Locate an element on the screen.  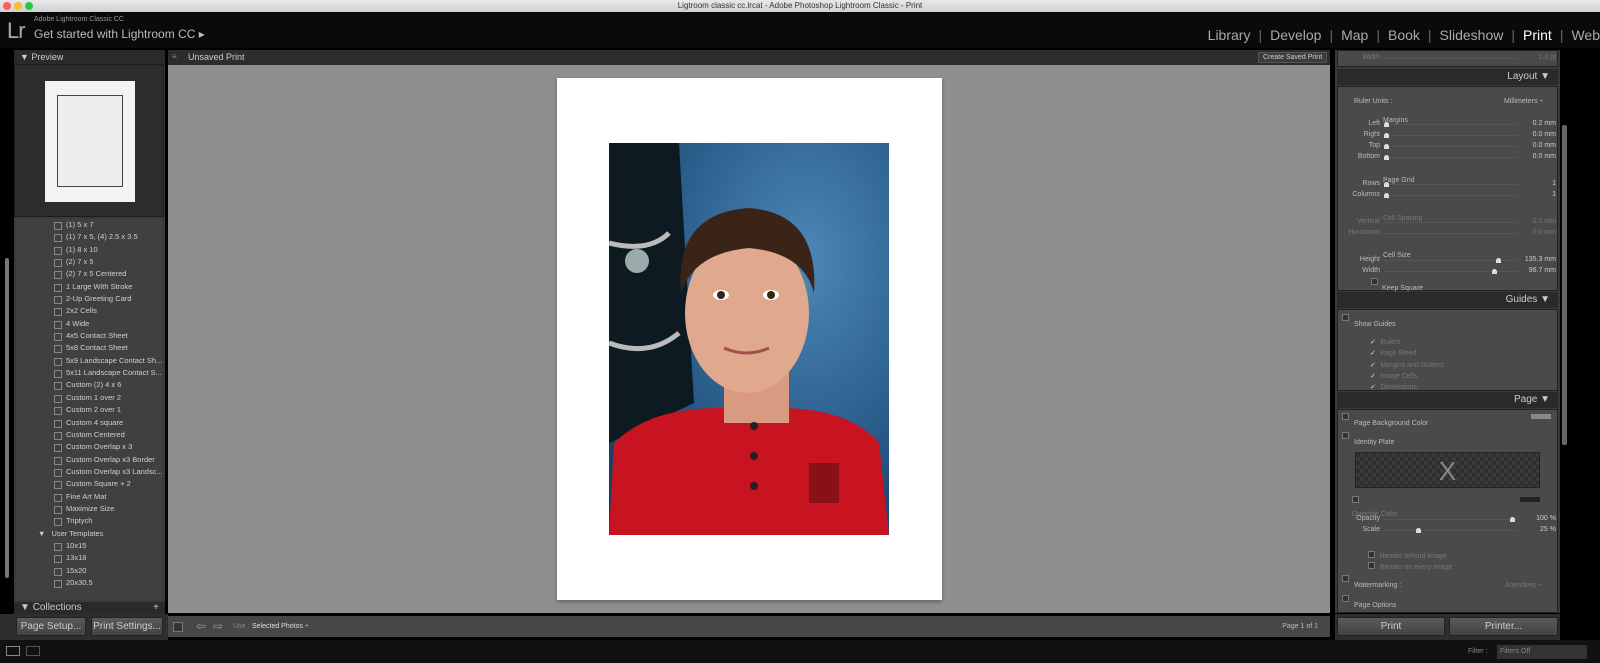
template-item: (2) 7 x 5 Centered is located at coordinates (89, 274).